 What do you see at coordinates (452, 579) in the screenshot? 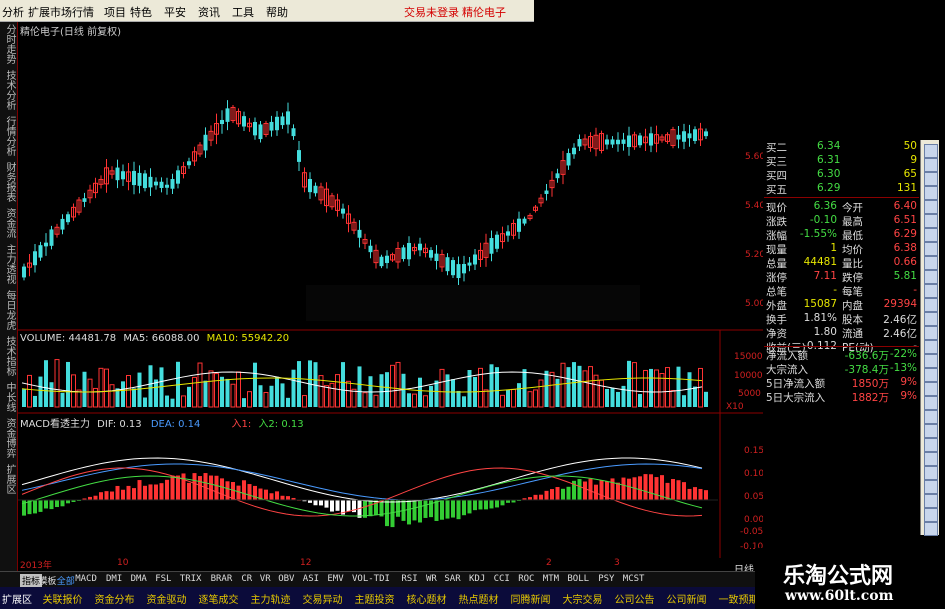
I see `indicator-tab: SAR` at bounding box center [452, 579].